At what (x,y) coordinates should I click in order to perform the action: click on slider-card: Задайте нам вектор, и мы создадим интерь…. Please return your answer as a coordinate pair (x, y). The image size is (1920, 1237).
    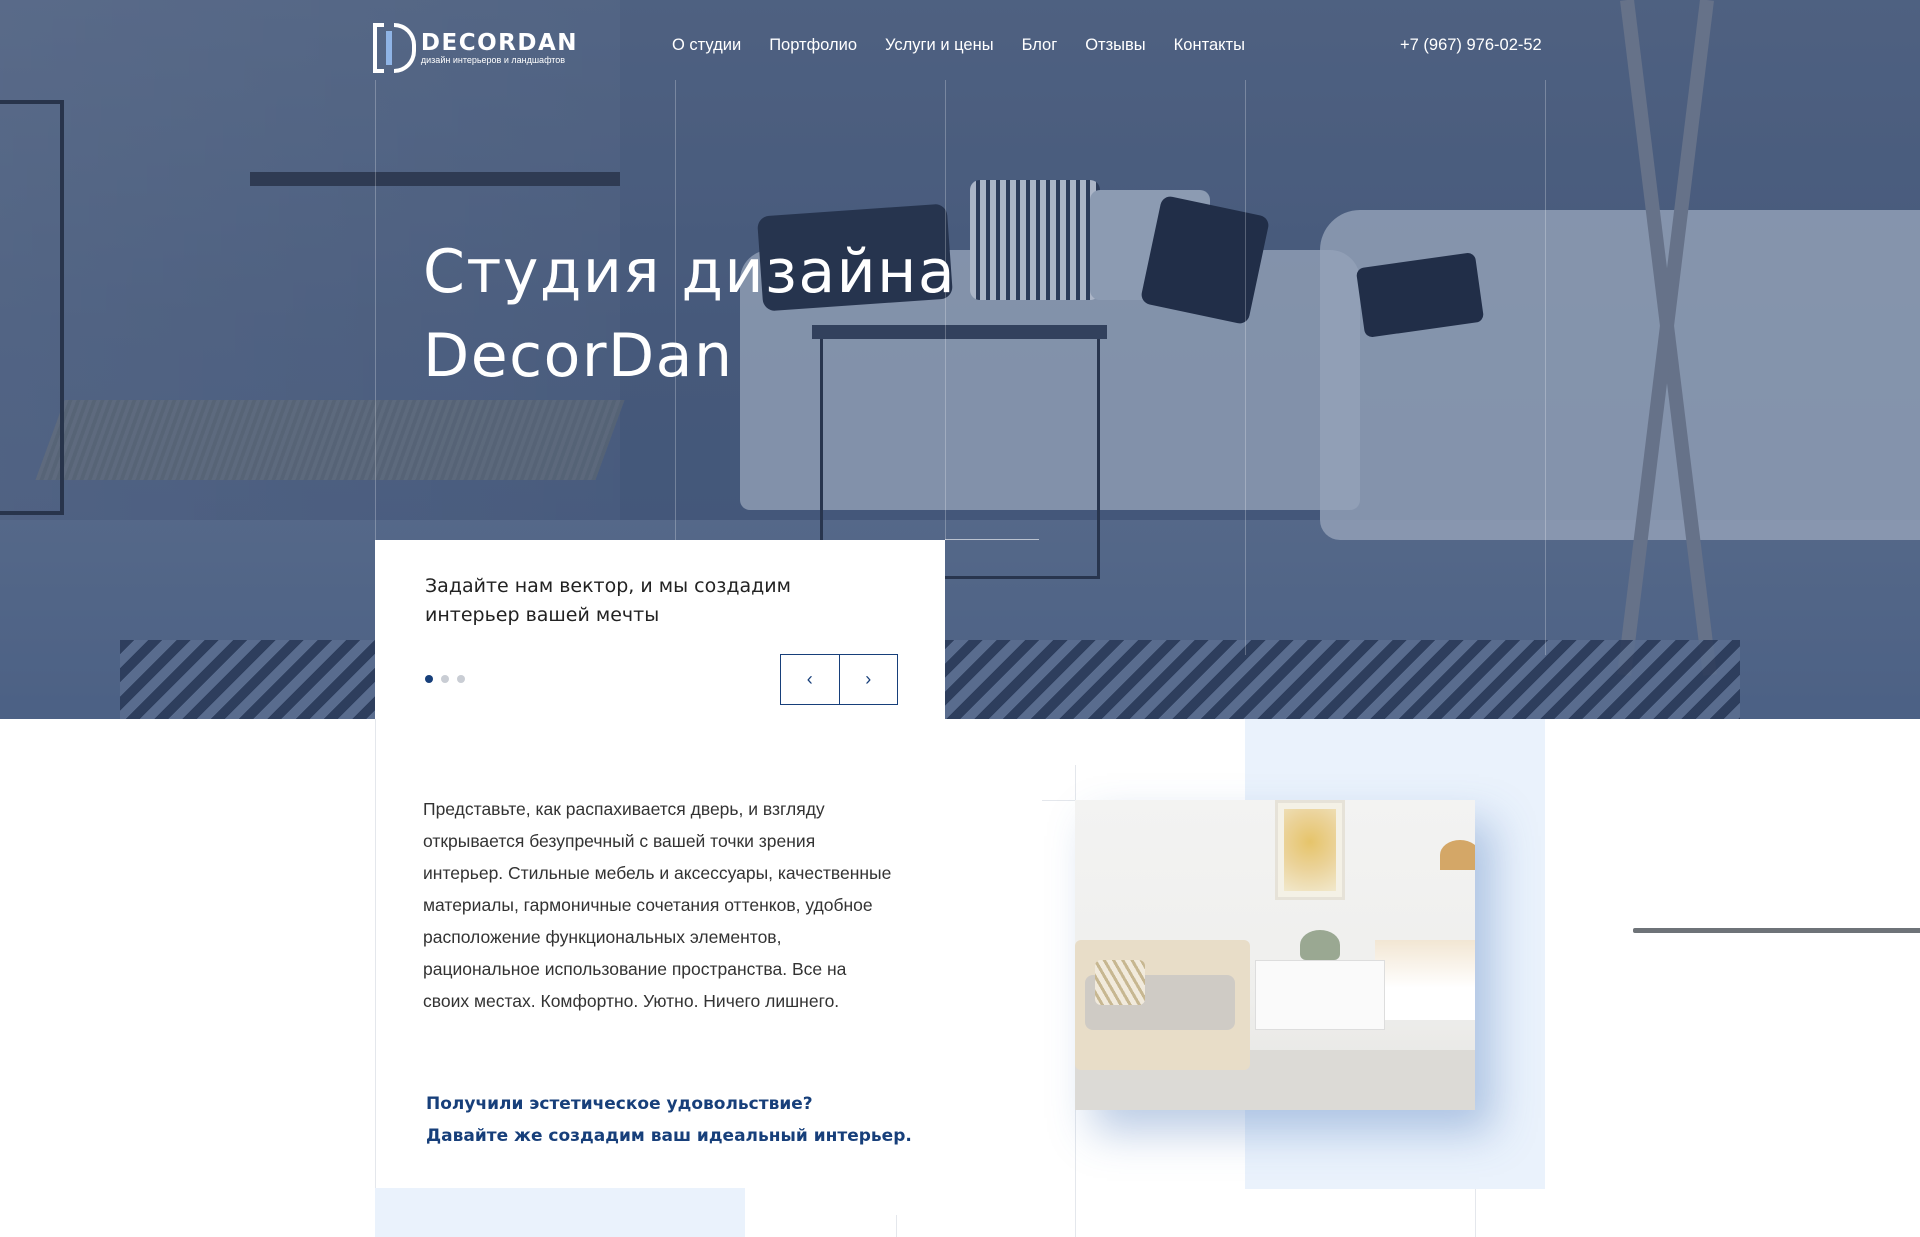
    Looking at the image, I should click on (660, 630).